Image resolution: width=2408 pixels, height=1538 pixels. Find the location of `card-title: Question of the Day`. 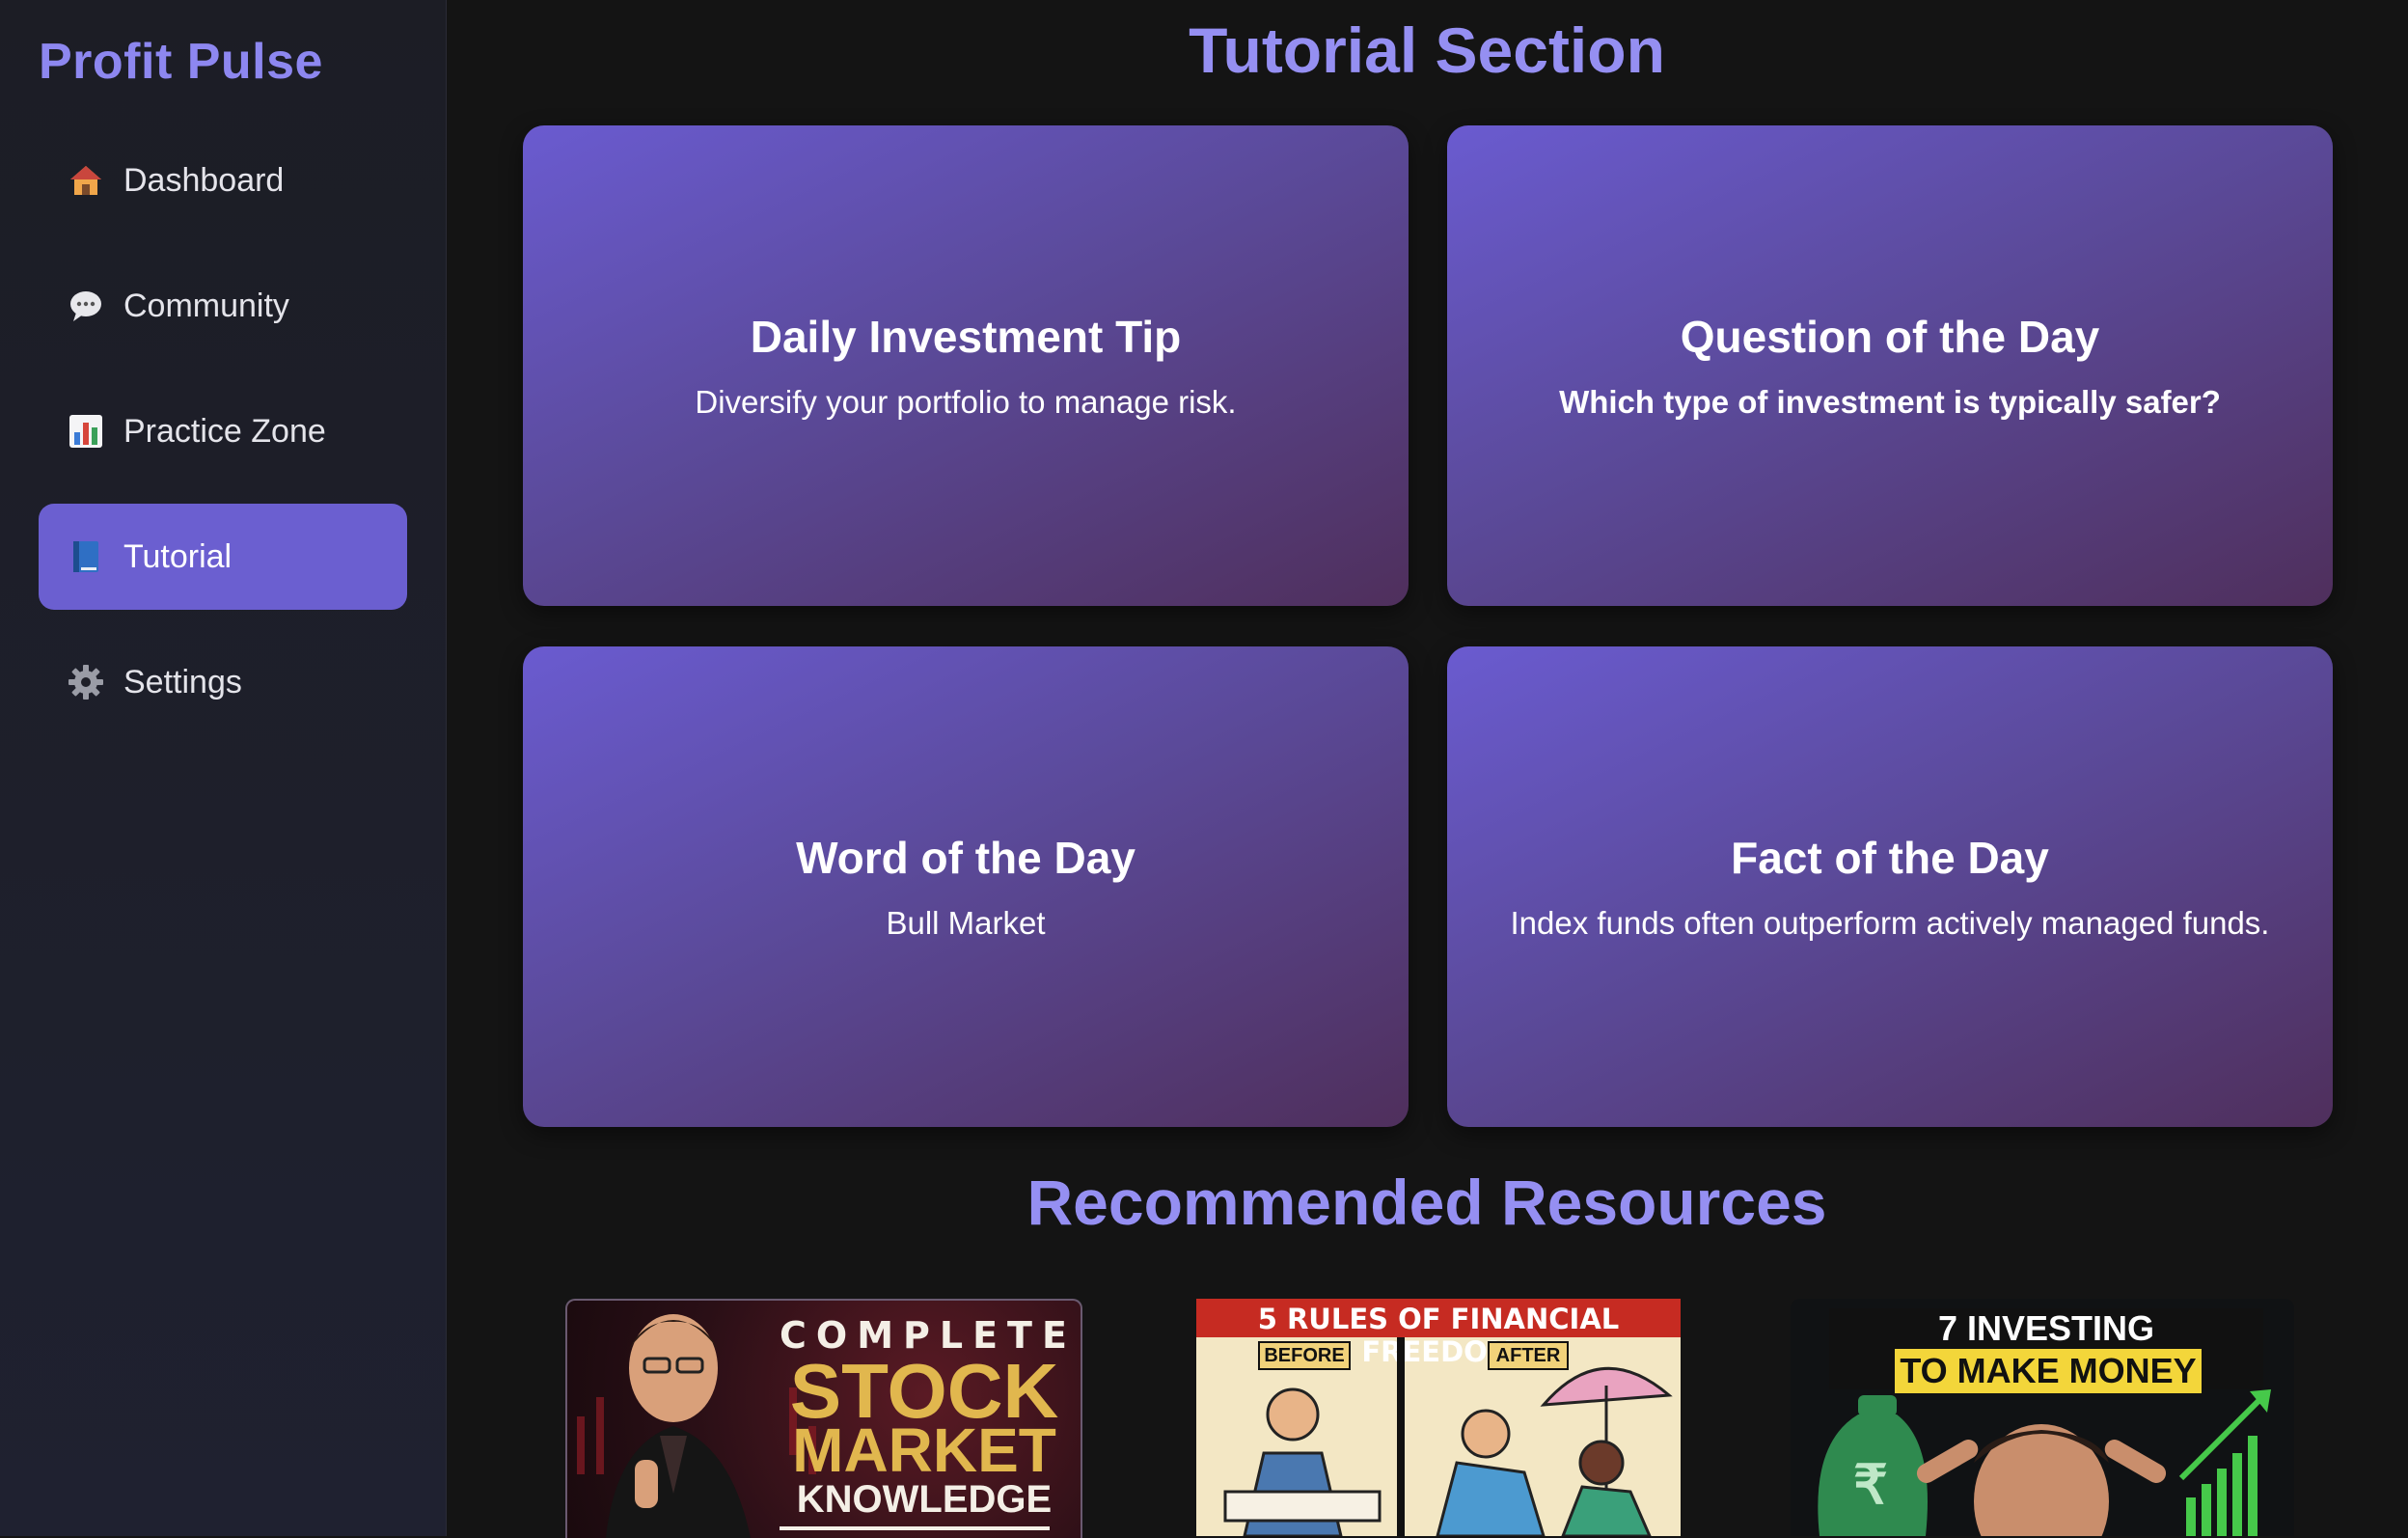

card-title: Question of the Day is located at coordinates (1890, 337).